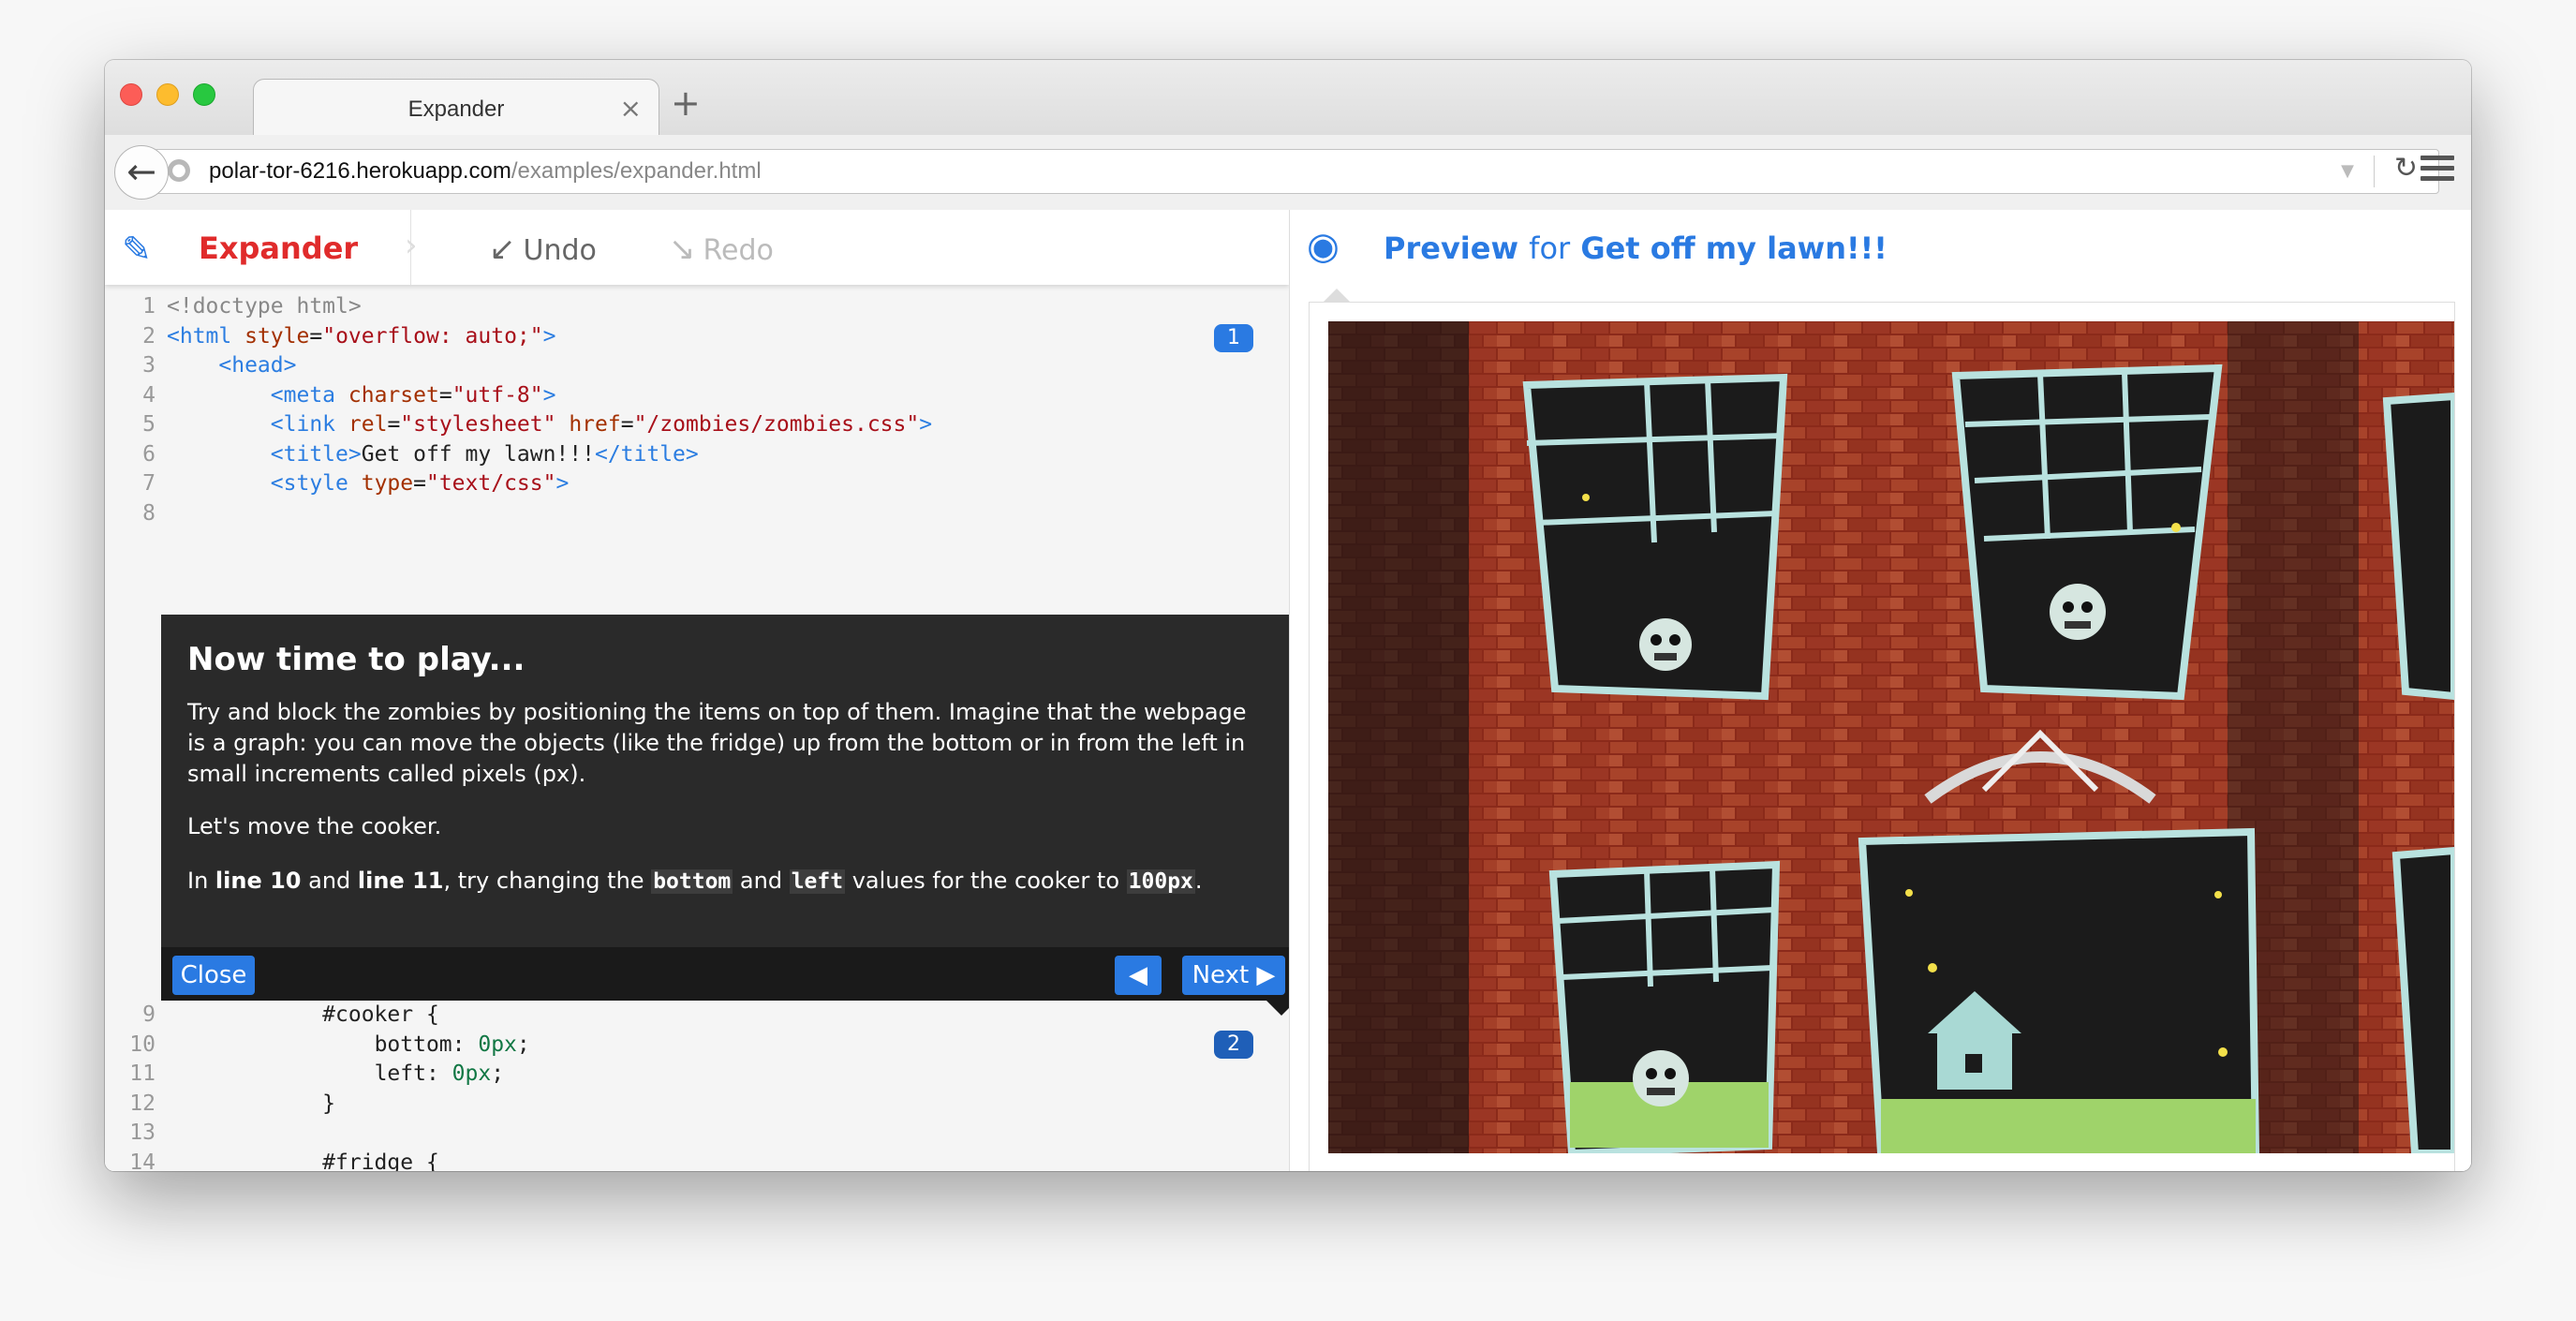  I want to click on undo-label: Undo, so click(560, 250).